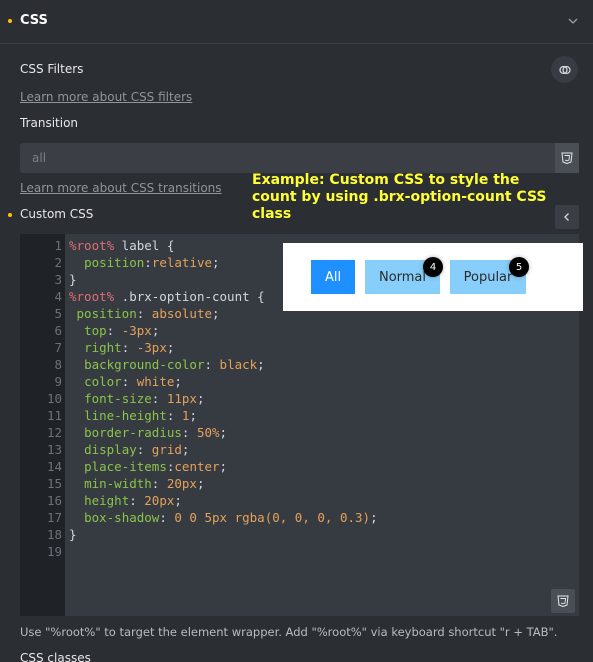 The height and width of the screenshot is (662, 593). I want to click on line-number: 7, so click(58, 347).